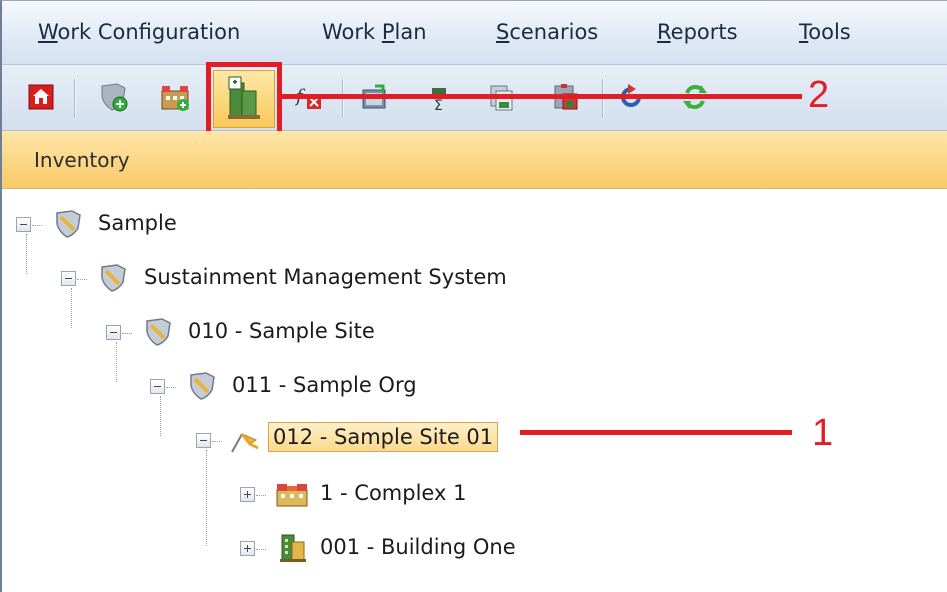 Image resolution: width=947 pixels, height=592 pixels. I want to click on menu-reports: Reports, so click(697, 32).